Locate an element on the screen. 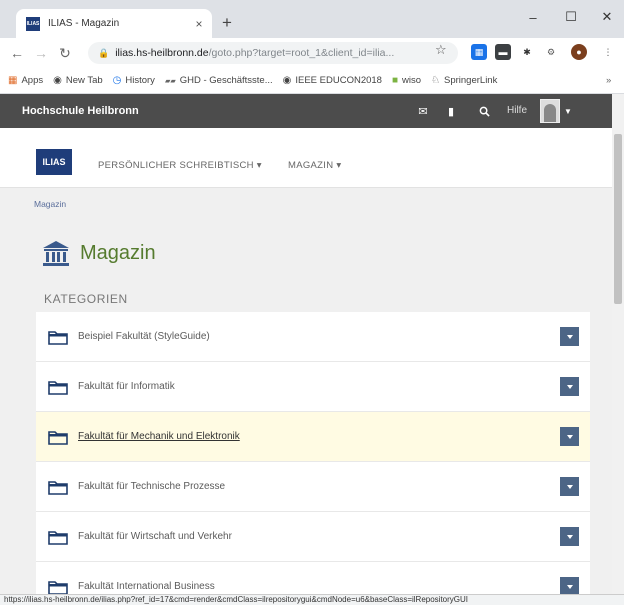 This screenshot has height=605, width=624. minimize-button: – is located at coordinates (533, 17).